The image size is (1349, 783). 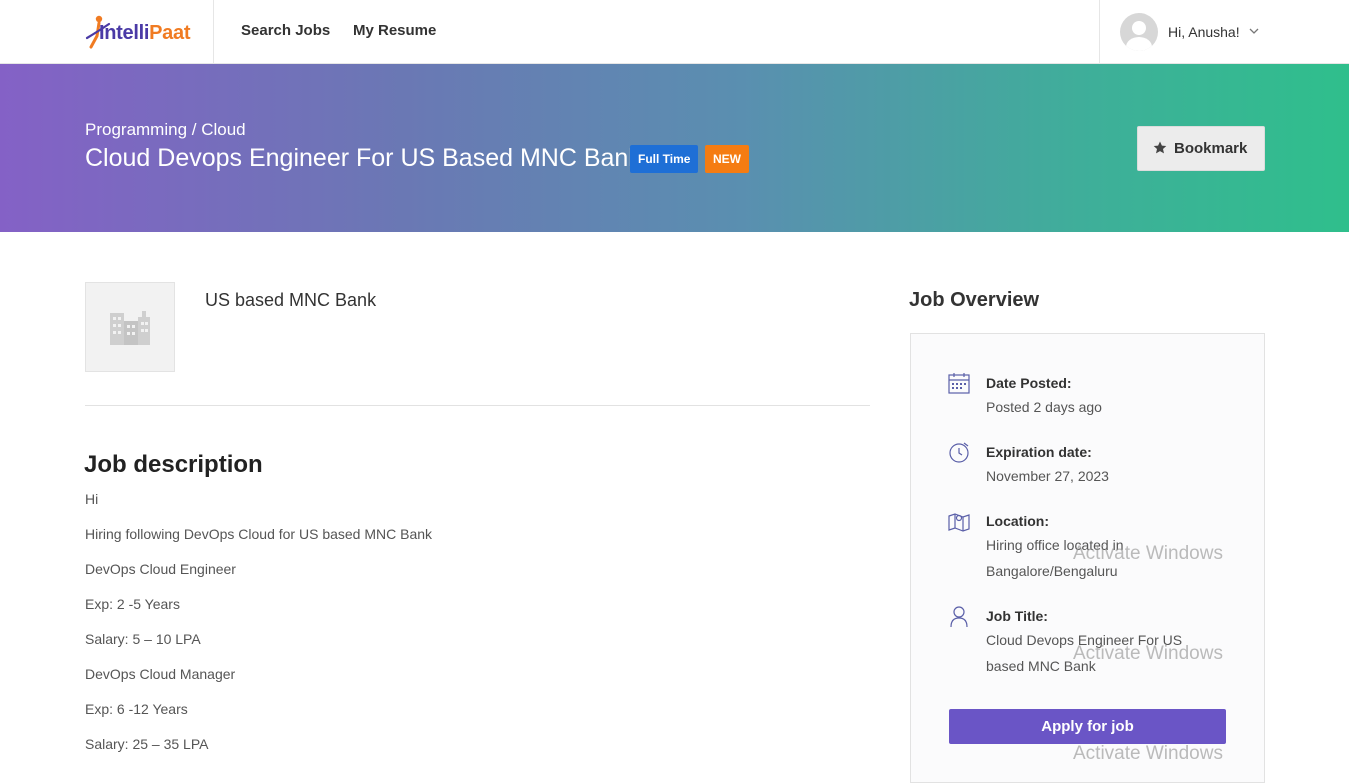 I want to click on user-greeting: Hi, Anusha!, so click(x=1204, y=32).